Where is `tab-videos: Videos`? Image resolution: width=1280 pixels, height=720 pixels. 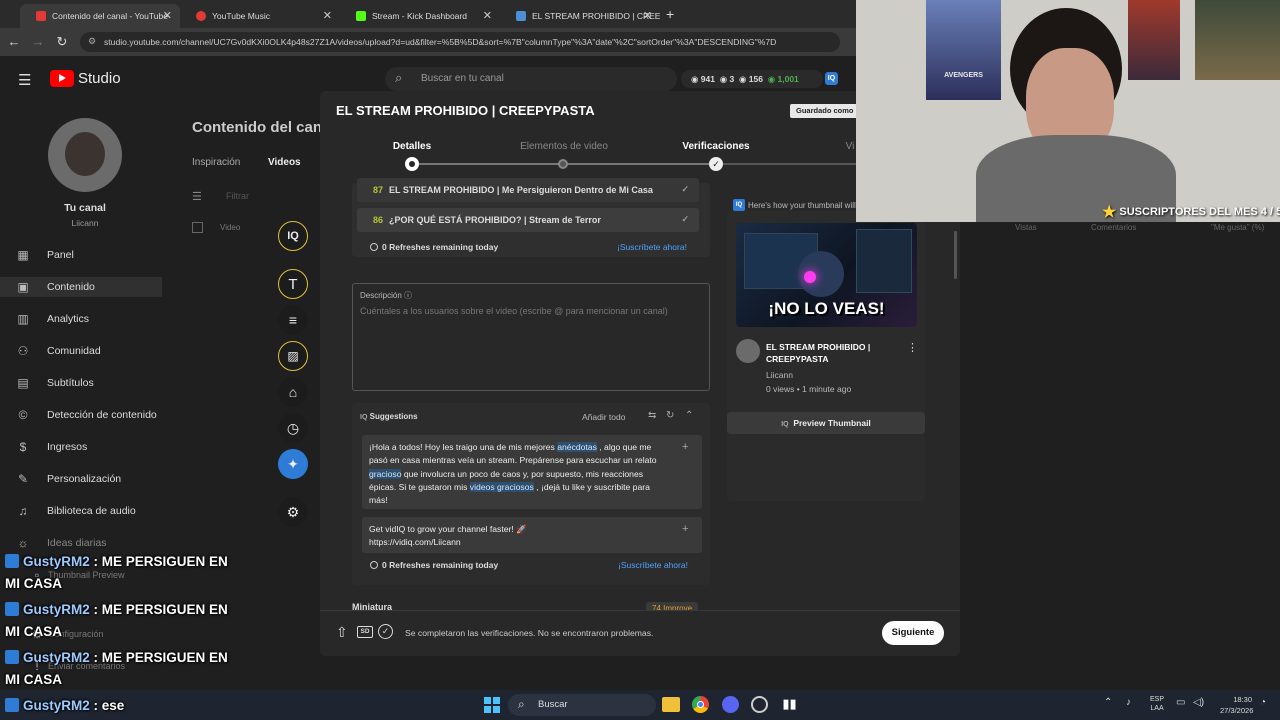
tab-videos: Videos is located at coordinates (284, 162).